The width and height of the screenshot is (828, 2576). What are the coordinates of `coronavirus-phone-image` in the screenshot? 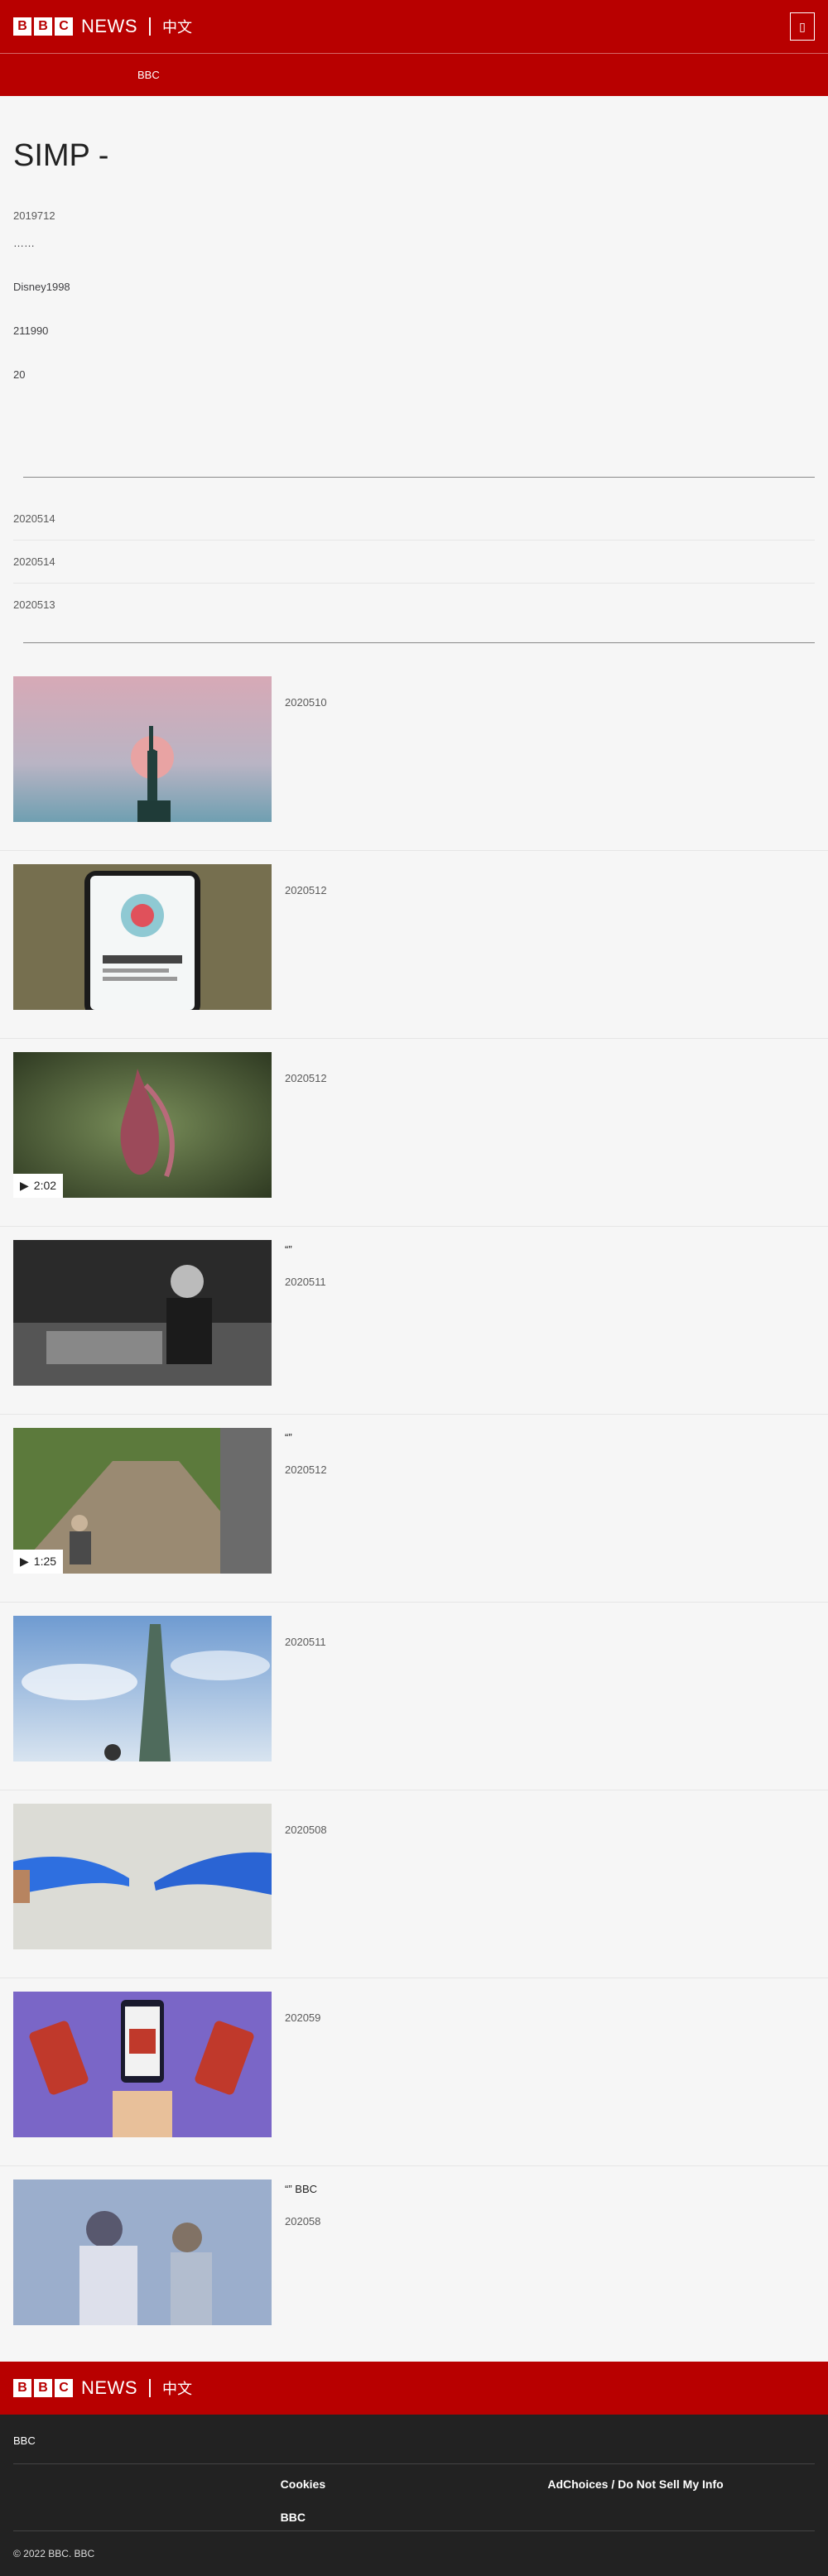 It's located at (142, 936).